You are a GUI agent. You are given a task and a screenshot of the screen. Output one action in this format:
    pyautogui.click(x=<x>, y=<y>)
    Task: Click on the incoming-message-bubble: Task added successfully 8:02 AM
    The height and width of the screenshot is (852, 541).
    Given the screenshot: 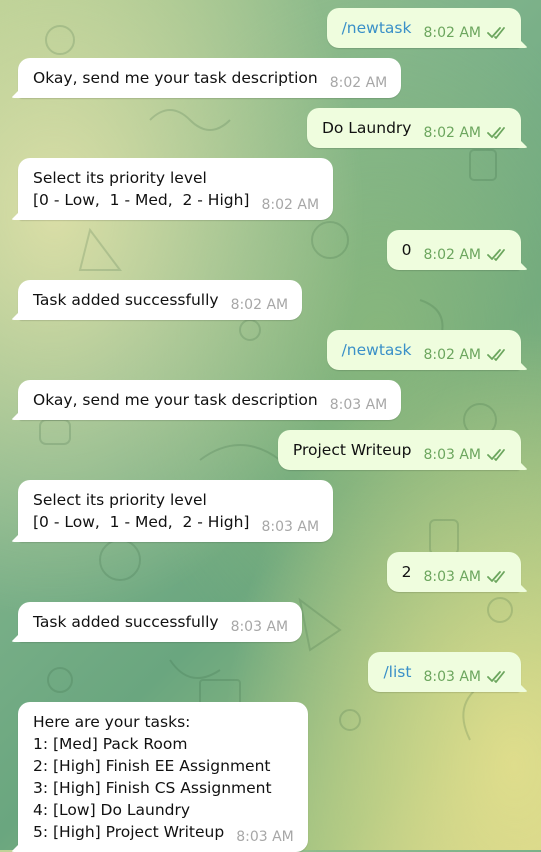 What is the action you would take?
    pyautogui.click(x=160, y=300)
    